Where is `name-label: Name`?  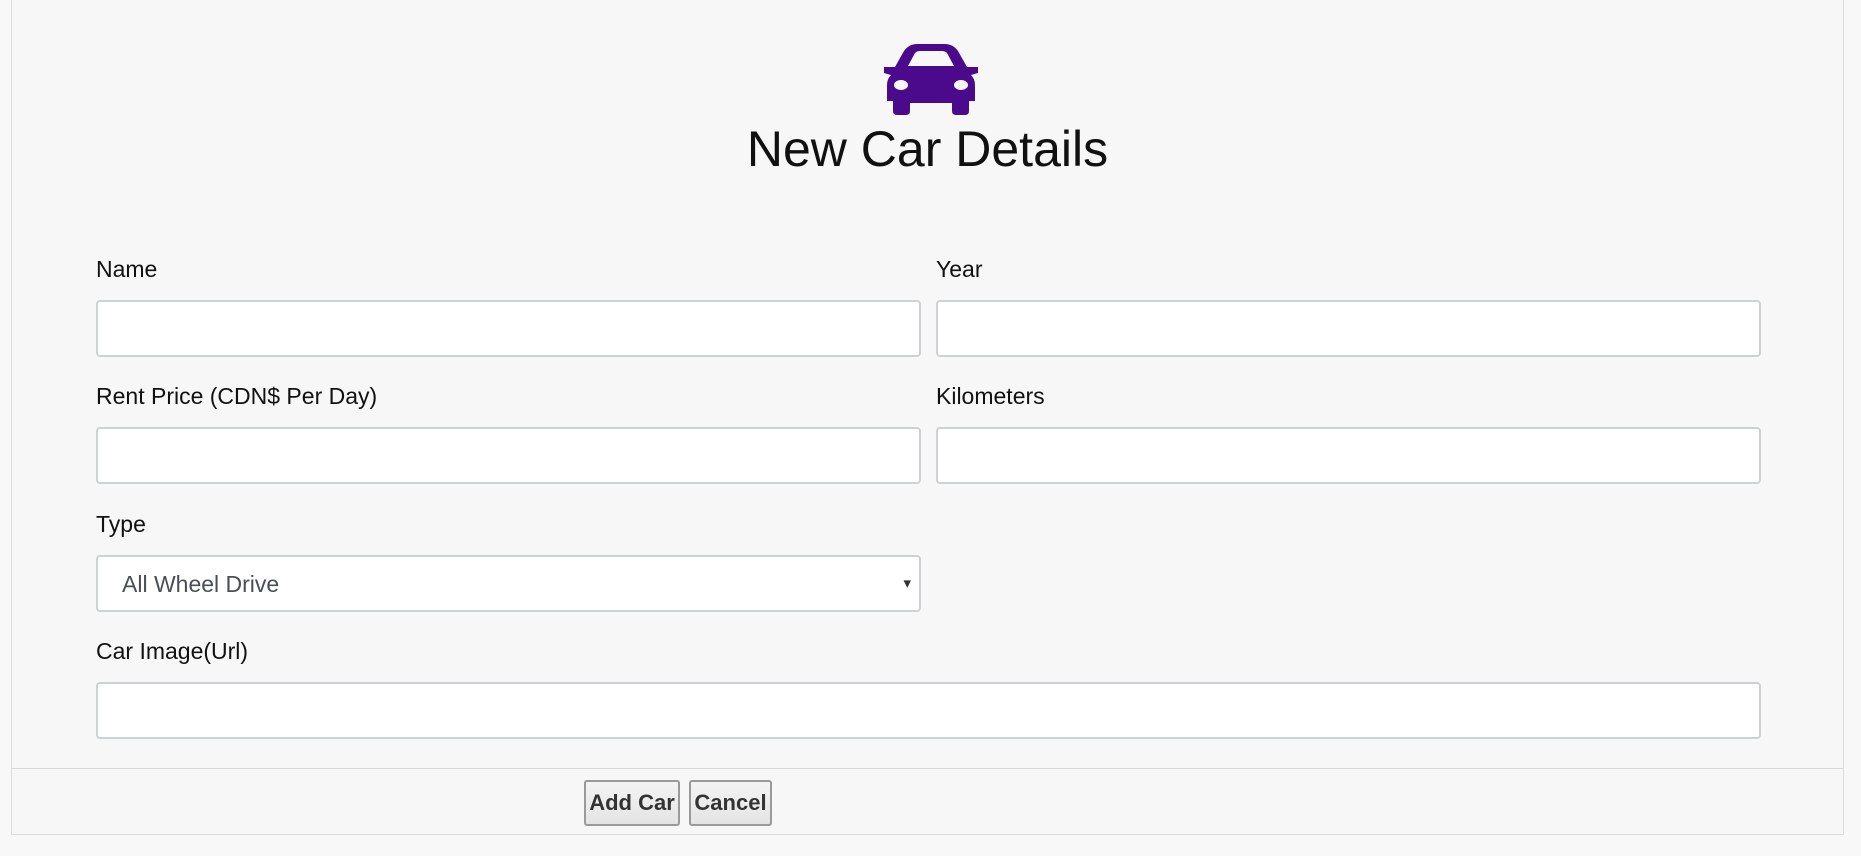 name-label: Name is located at coordinates (127, 269).